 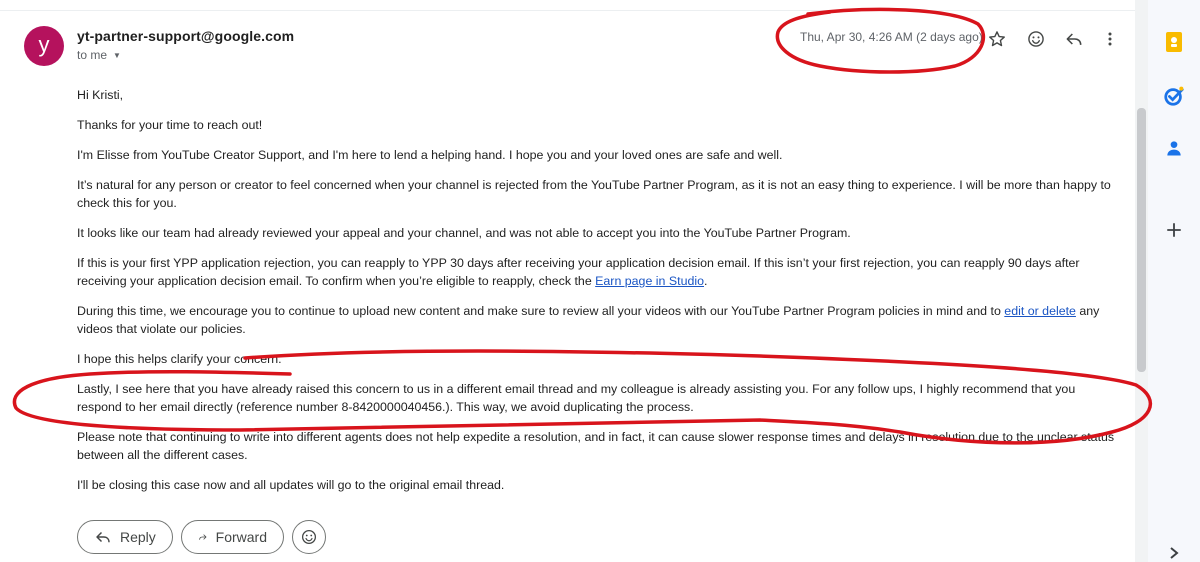 I want to click on forward-label: Forward, so click(x=241, y=537).